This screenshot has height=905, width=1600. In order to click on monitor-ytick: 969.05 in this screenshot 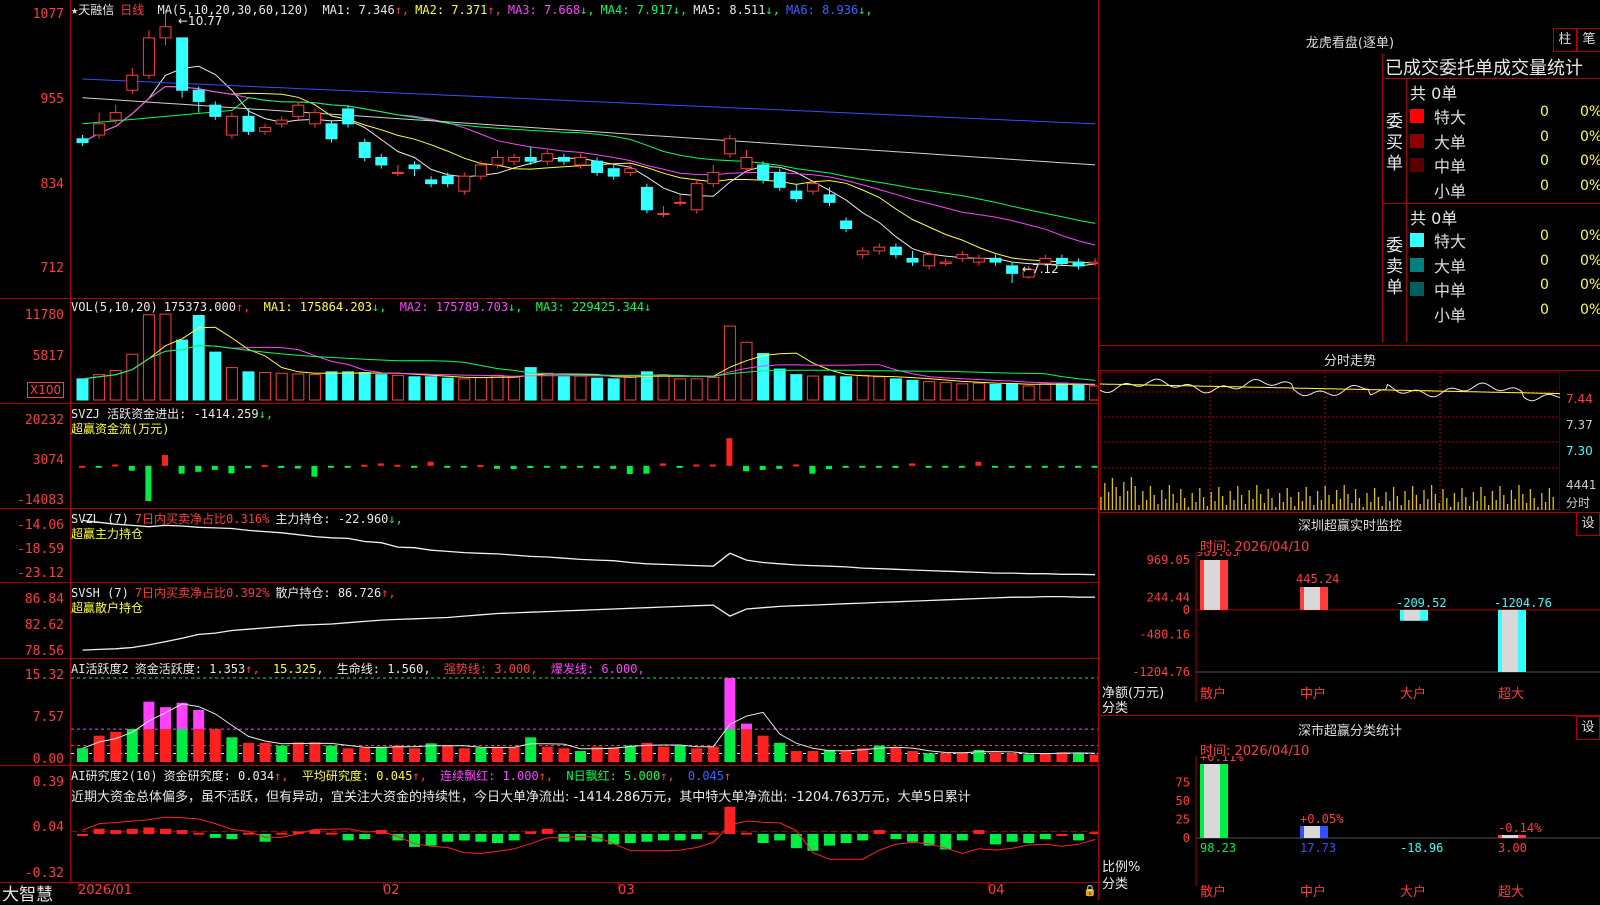, I will do `click(1168, 560)`.